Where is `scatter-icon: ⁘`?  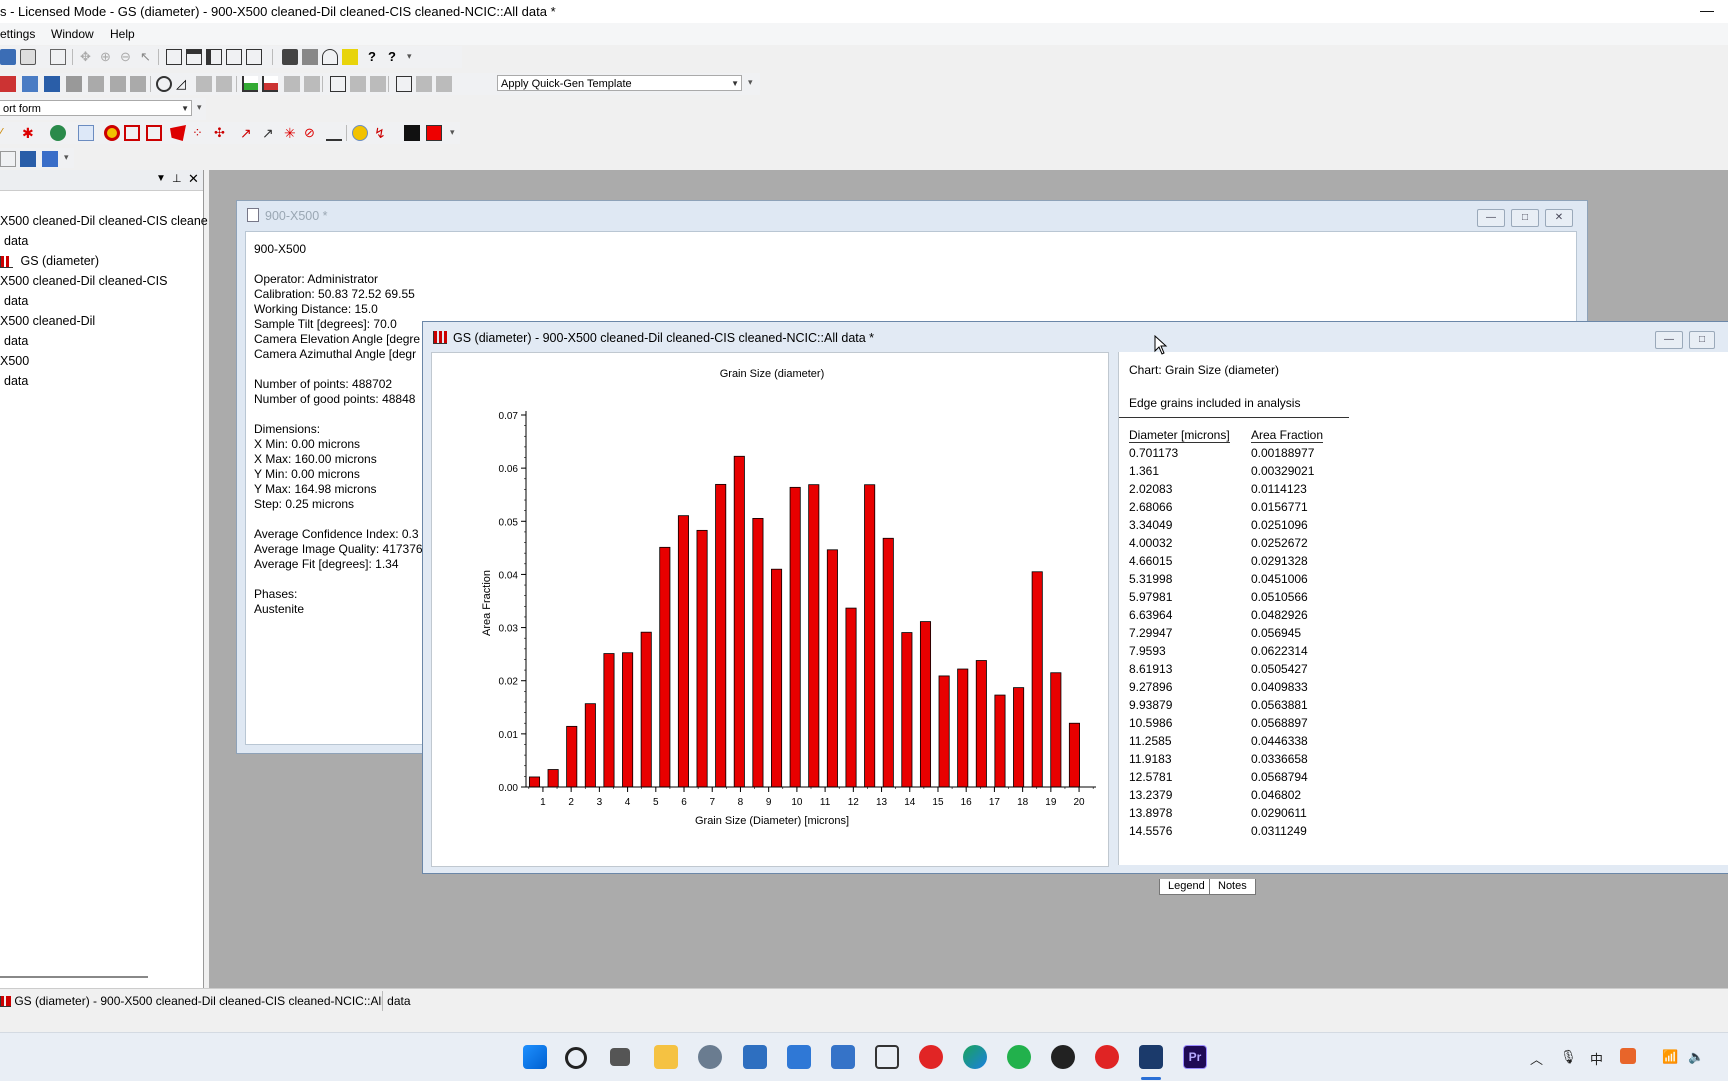 scatter-icon: ⁘ is located at coordinates (200, 133).